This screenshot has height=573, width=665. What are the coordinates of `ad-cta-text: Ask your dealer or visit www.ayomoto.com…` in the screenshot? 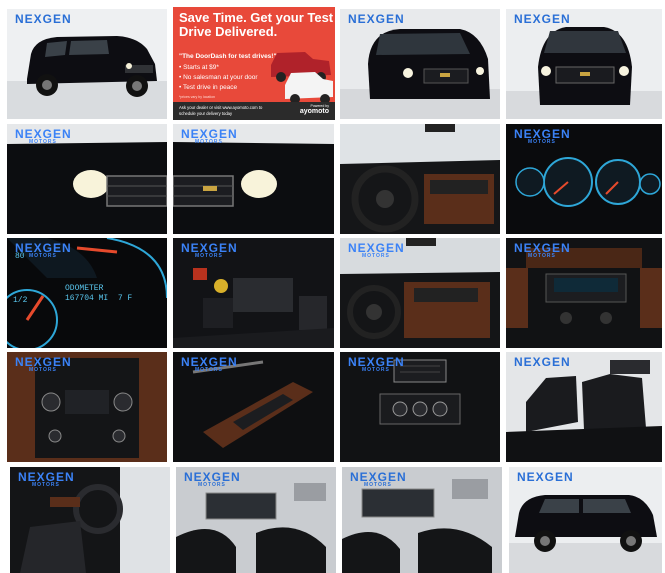 It's located at (221, 110).